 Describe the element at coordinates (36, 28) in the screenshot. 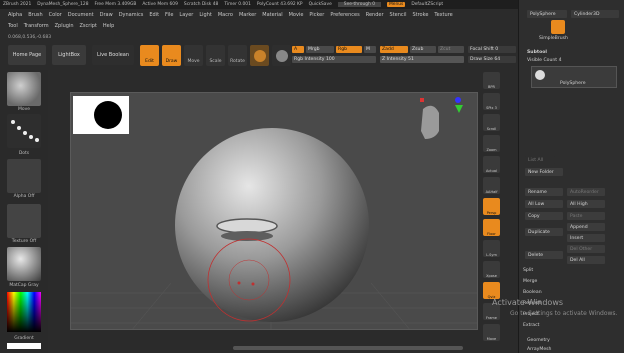

I see `menu-item: Transform` at that location.